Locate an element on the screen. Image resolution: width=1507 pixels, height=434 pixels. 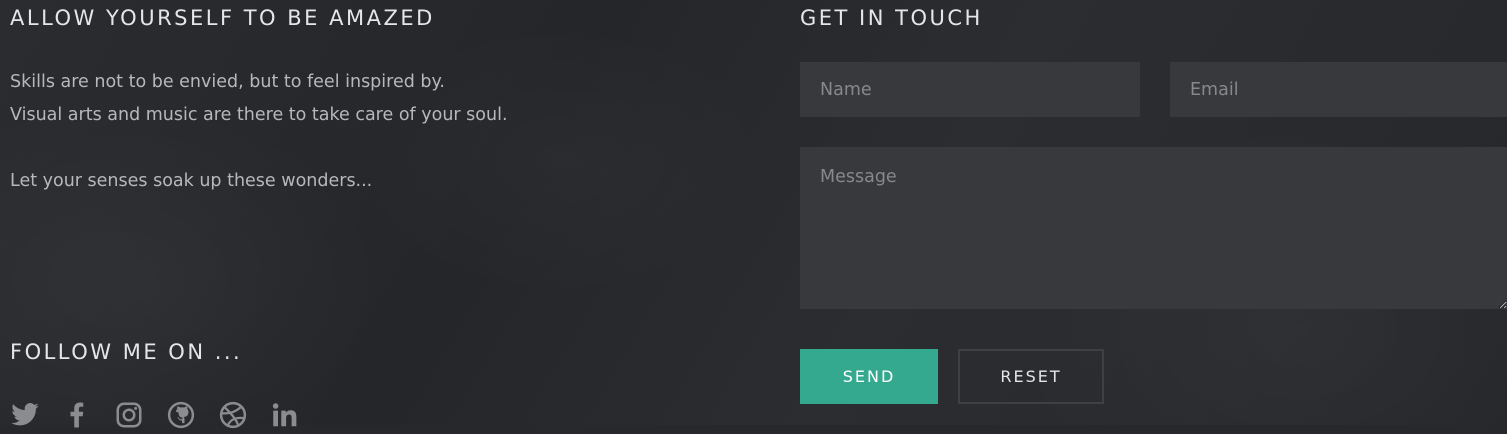
dribbble-link is located at coordinates (233, 415).